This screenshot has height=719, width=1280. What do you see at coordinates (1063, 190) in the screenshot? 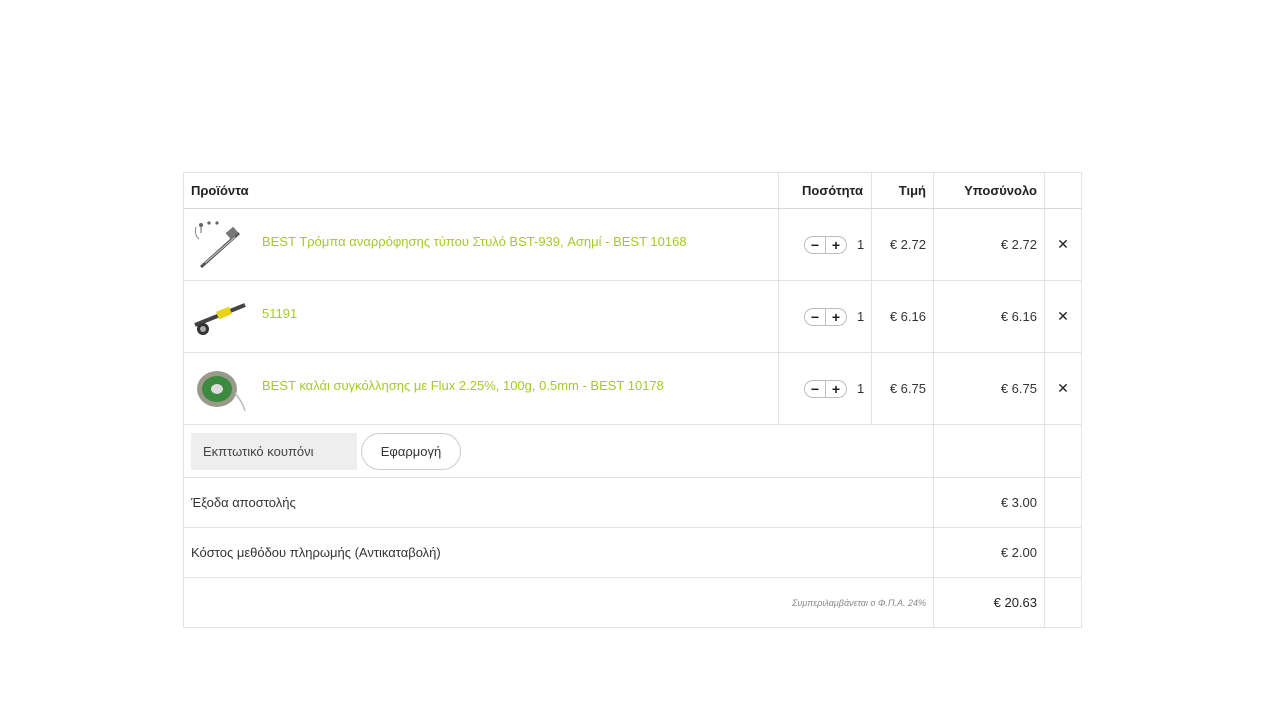
I see `header-remove` at bounding box center [1063, 190].